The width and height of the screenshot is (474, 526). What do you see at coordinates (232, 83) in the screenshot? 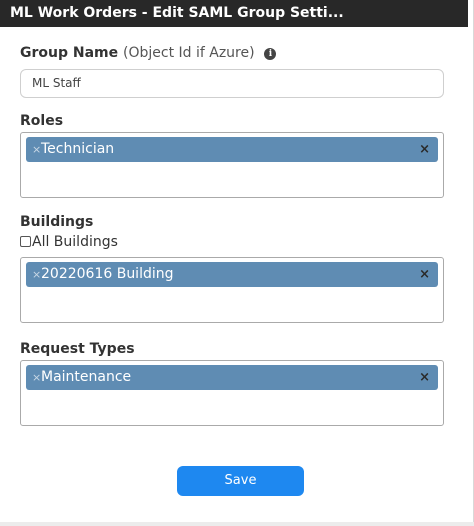
I see `group-name-input: ML Staff` at bounding box center [232, 83].